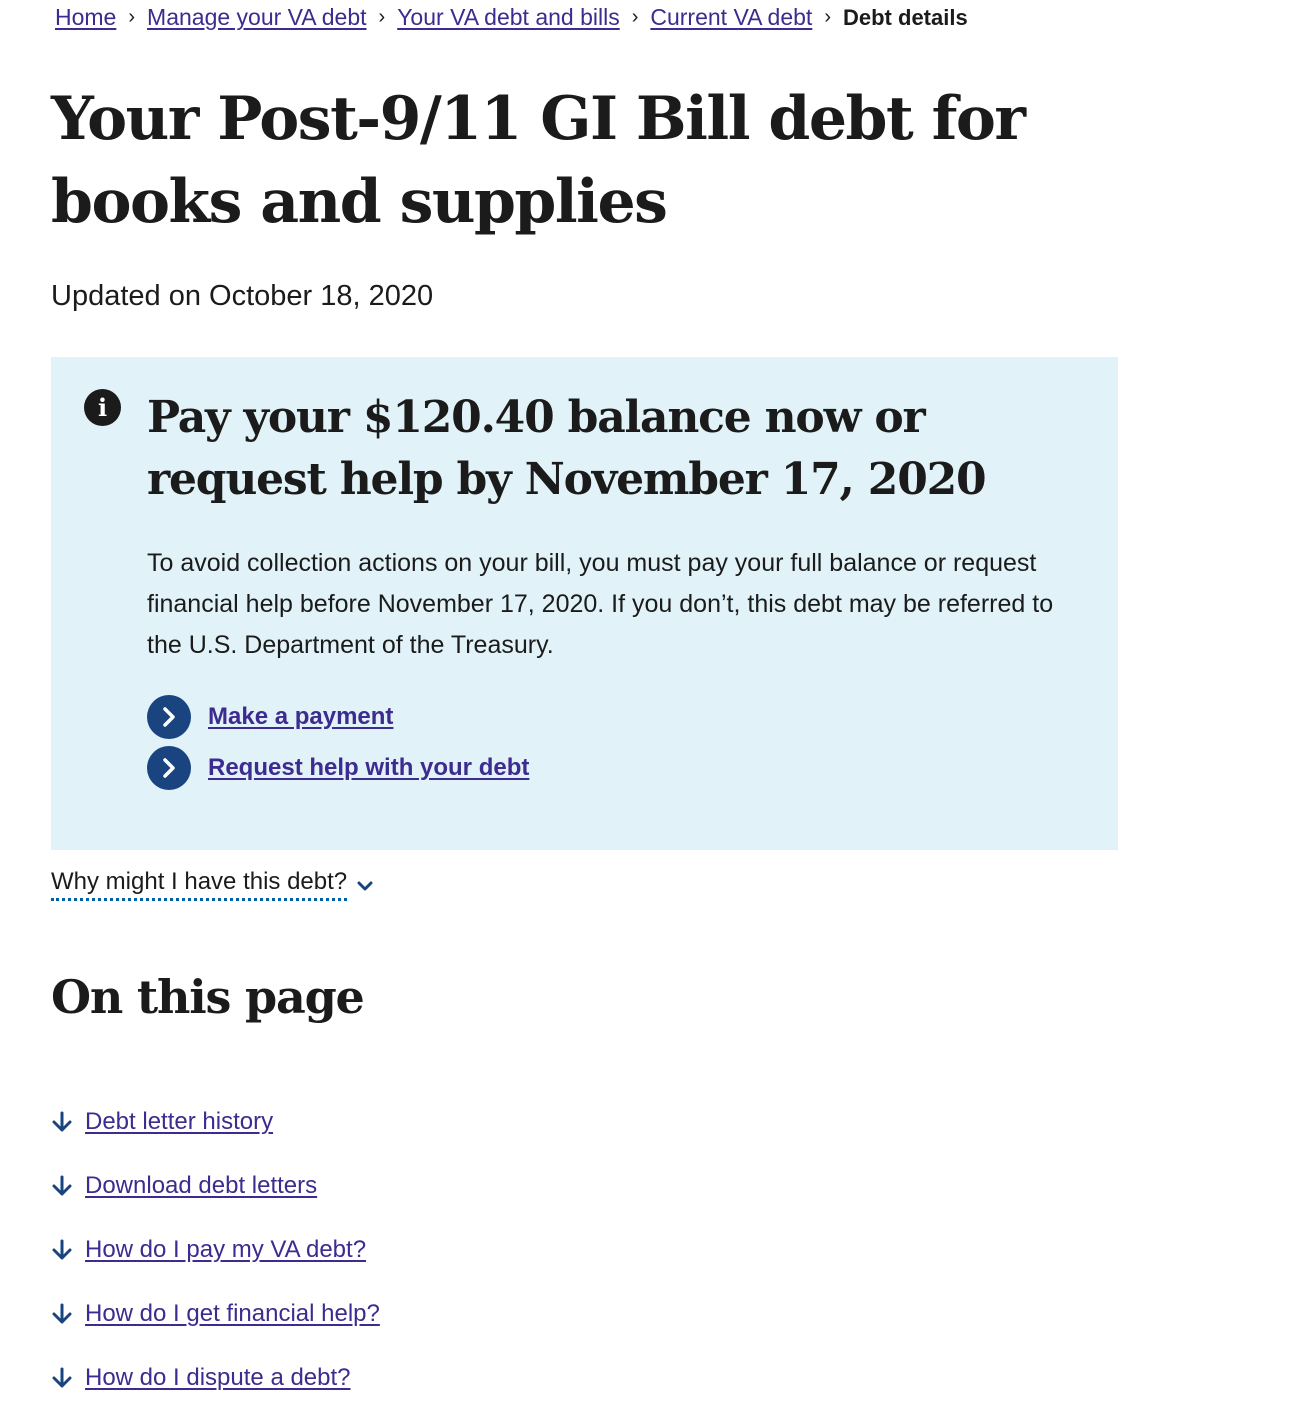 The image size is (1294, 1410). I want to click on list-item: How do I pay my VA debt?, so click(215, 1250).